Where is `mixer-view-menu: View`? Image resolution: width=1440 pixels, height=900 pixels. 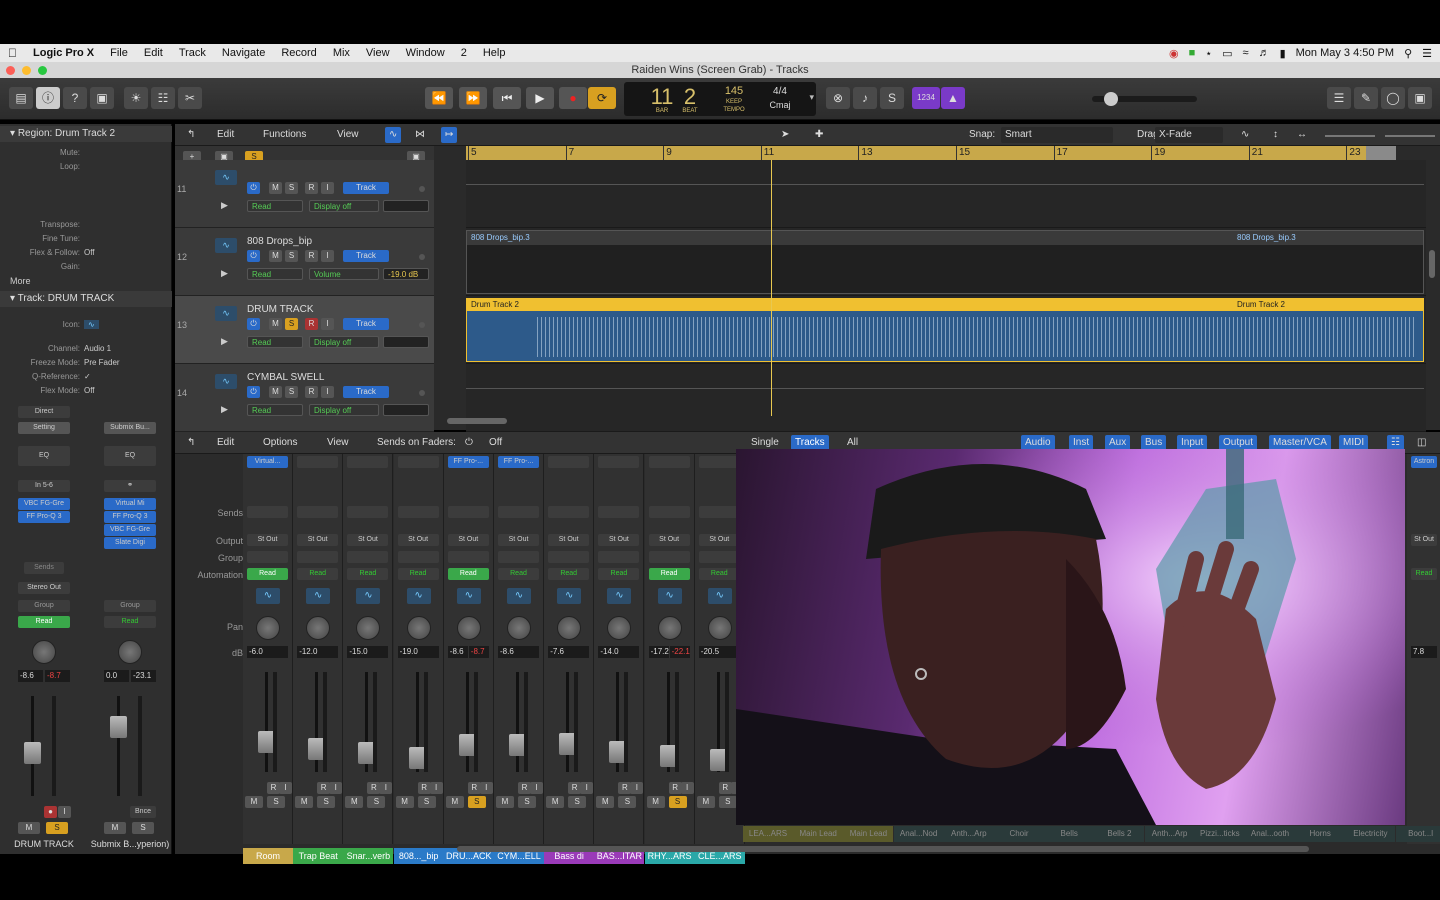
mixer-view-menu: View is located at coordinates (338, 443).